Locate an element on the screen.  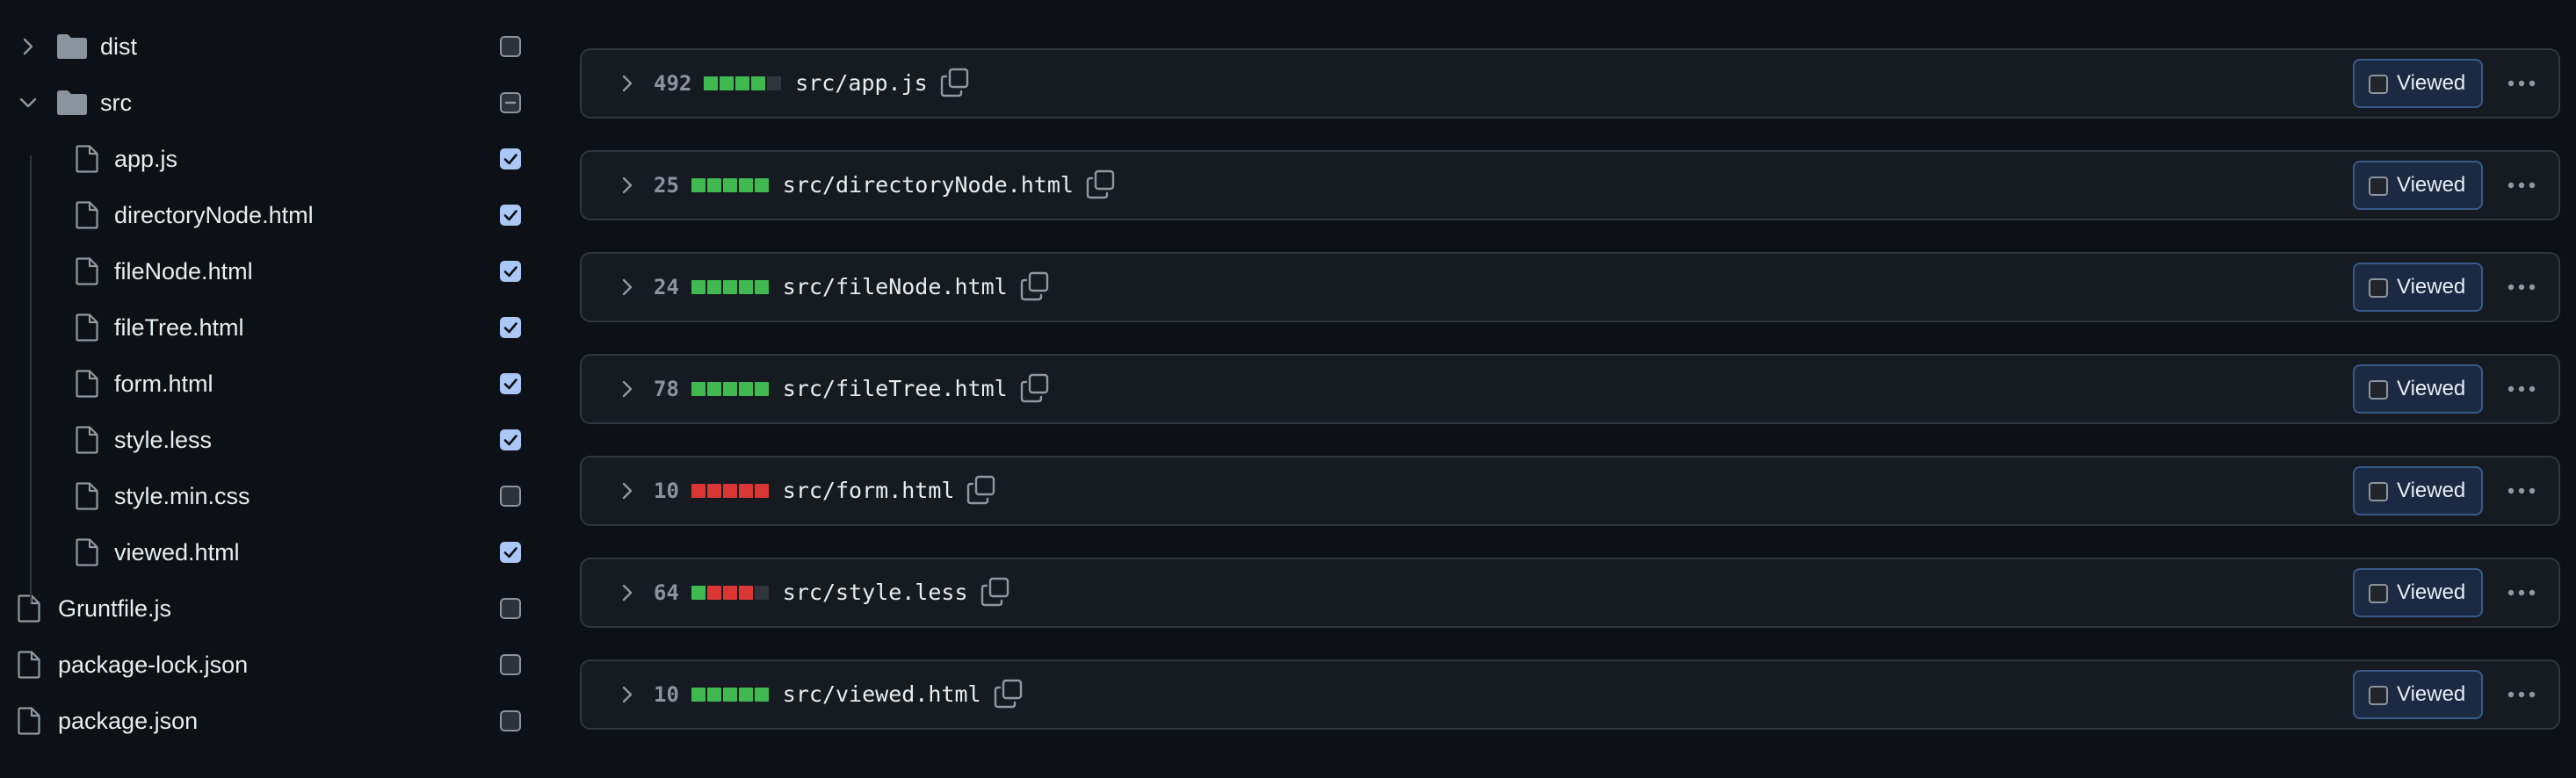
tree-item-directorynode-html: directoryNode.html is located at coordinates (272, 215).